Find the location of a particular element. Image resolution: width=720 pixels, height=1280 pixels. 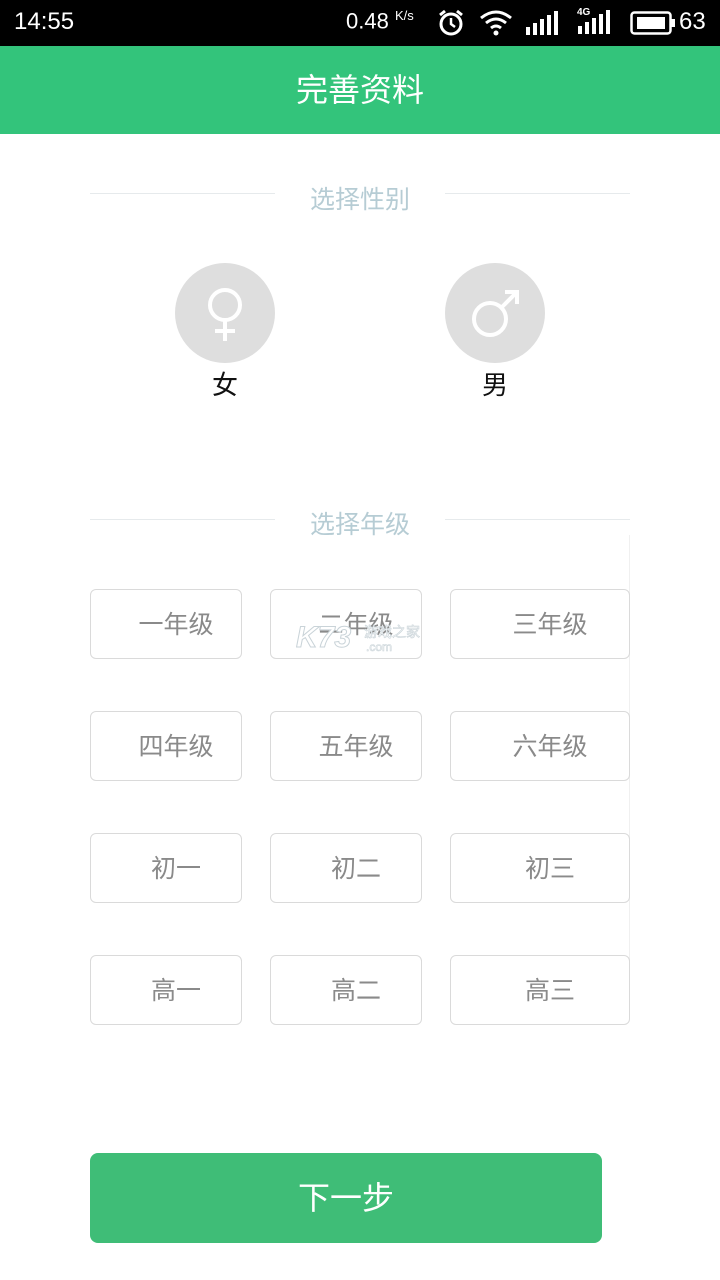

network-type-label: 4G is located at coordinates (584, 12).